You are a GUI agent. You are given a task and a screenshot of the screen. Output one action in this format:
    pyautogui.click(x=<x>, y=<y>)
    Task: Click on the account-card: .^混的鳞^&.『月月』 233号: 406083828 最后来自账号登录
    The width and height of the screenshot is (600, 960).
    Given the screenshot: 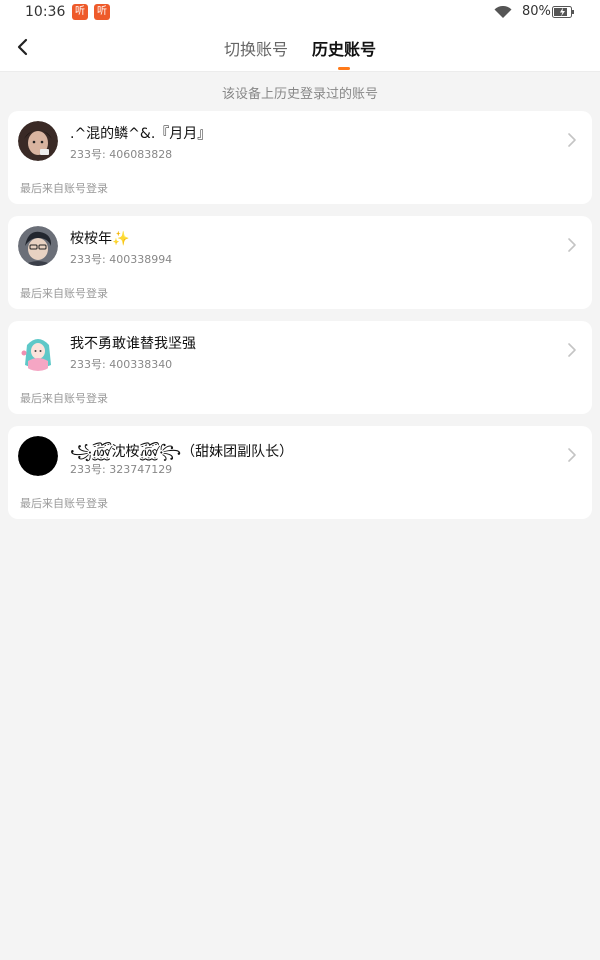 What is the action you would take?
    pyautogui.click(x=300, y=157)
    